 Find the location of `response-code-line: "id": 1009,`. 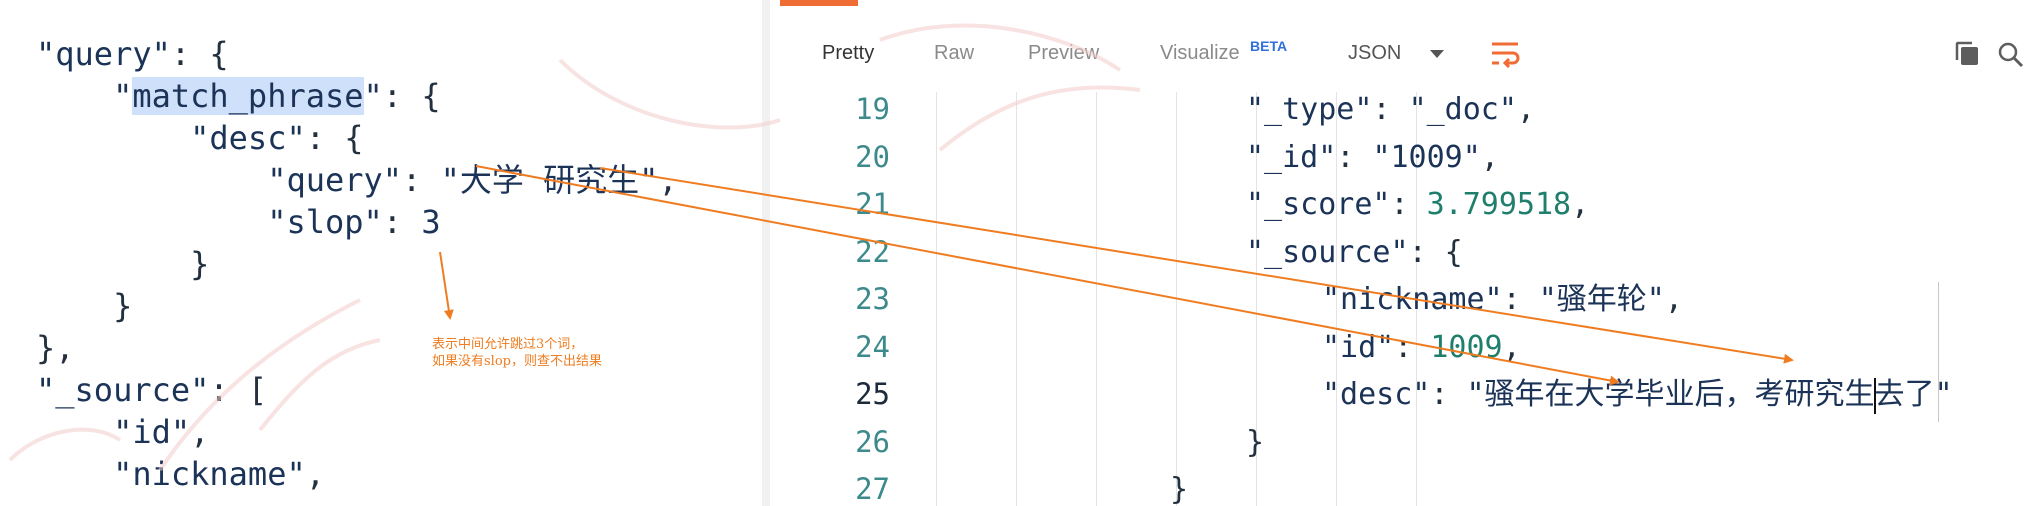

response-code-line: "id": 1009, is located at coordinates (1421, 347).